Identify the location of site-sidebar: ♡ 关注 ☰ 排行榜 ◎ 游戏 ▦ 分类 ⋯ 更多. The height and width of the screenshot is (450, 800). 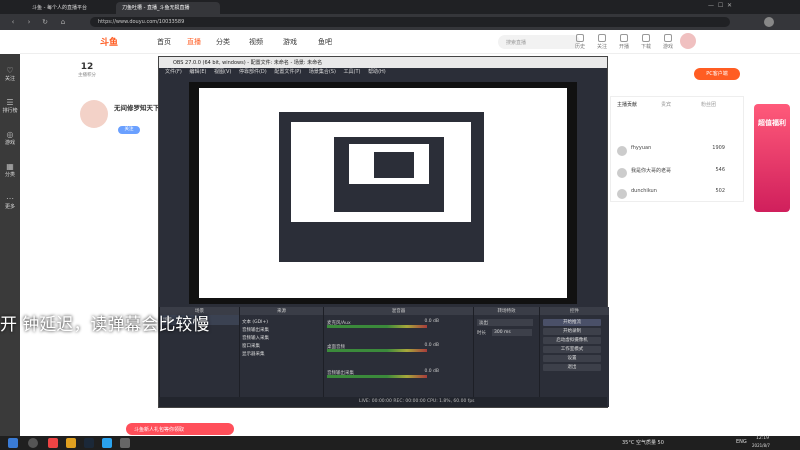
(10, 245).